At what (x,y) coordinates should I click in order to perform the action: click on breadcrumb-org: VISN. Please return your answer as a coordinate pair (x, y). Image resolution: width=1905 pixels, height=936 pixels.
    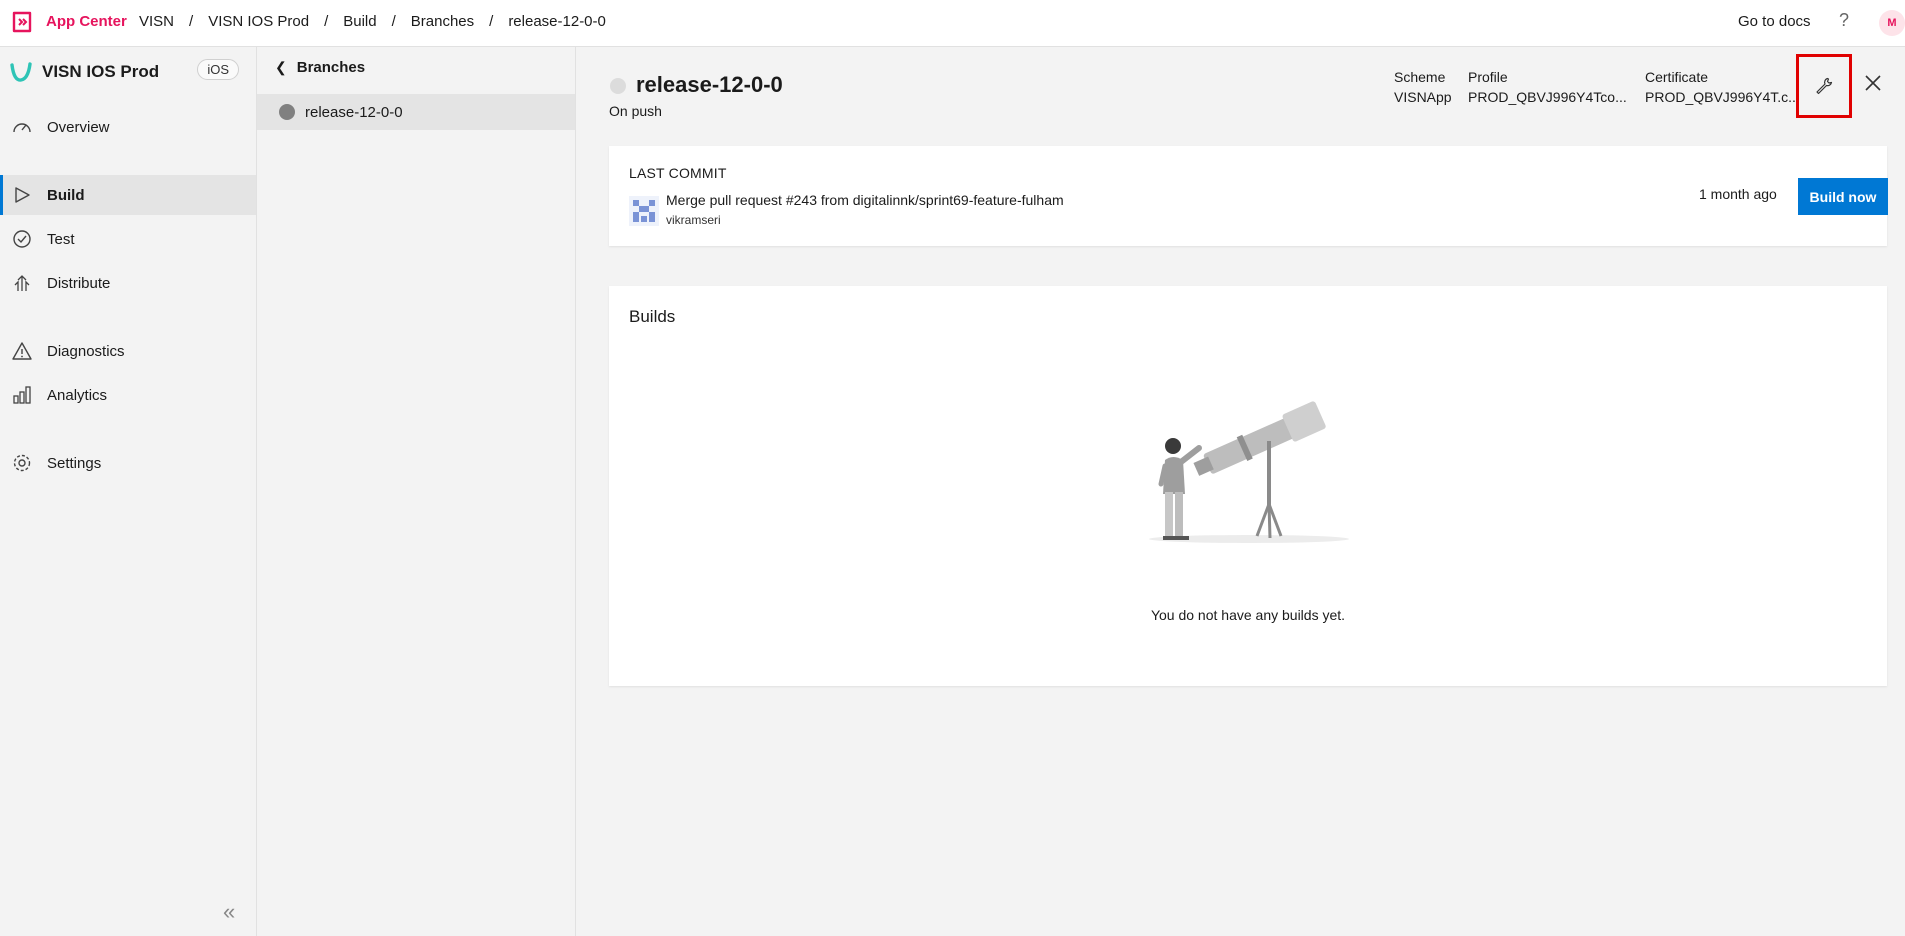
    Looking at the image, I should click on (156, 21).